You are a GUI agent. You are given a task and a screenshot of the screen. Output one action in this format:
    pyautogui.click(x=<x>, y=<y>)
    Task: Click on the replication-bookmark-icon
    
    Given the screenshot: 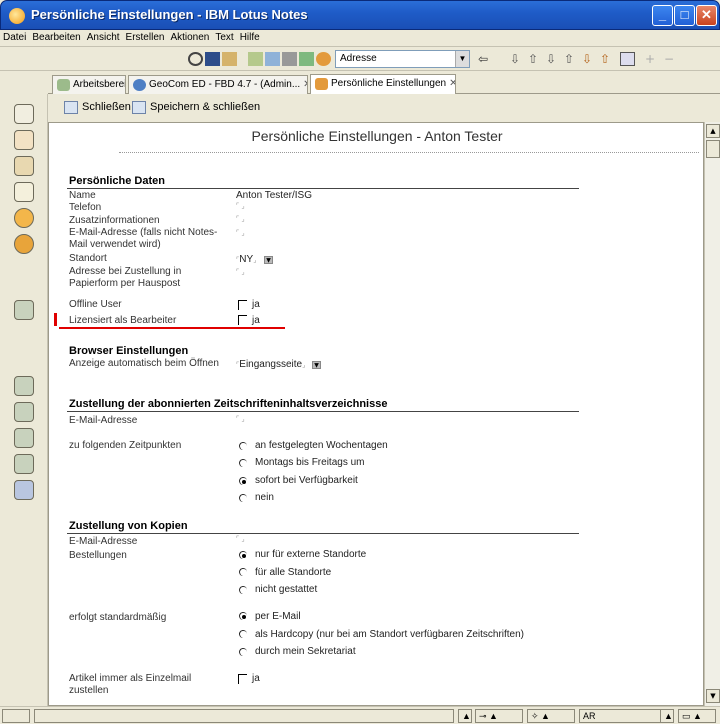 What is the action you would take?
    pyautogui.click(x=24, y=218)
    